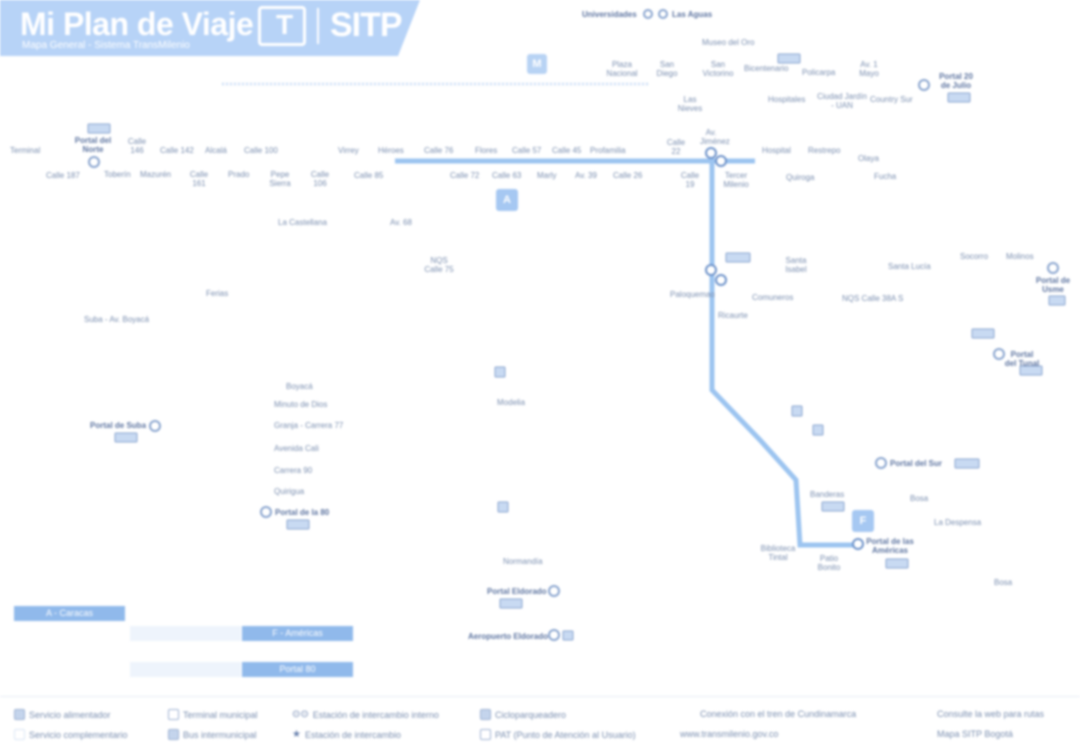 The height and width of the screenshot is (752, 1080). What do you see at coordinates (916, 463) in the screenshot?
I see `station-label: Portal del Sur` at bounding box center [916, 463].